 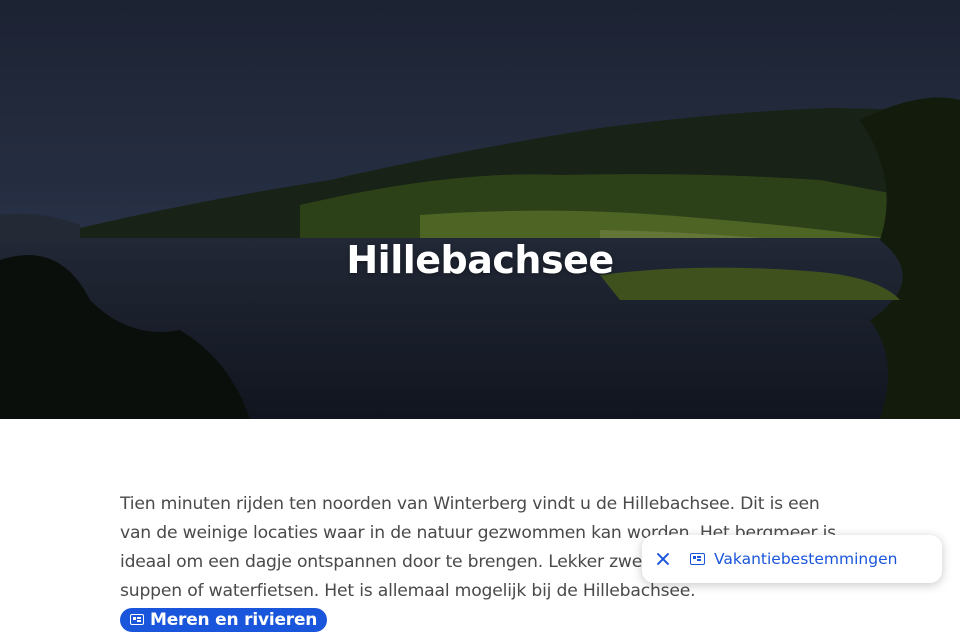 I want to click on related-toast: Vakantiebestemmingen, so click(x=792, y=559).